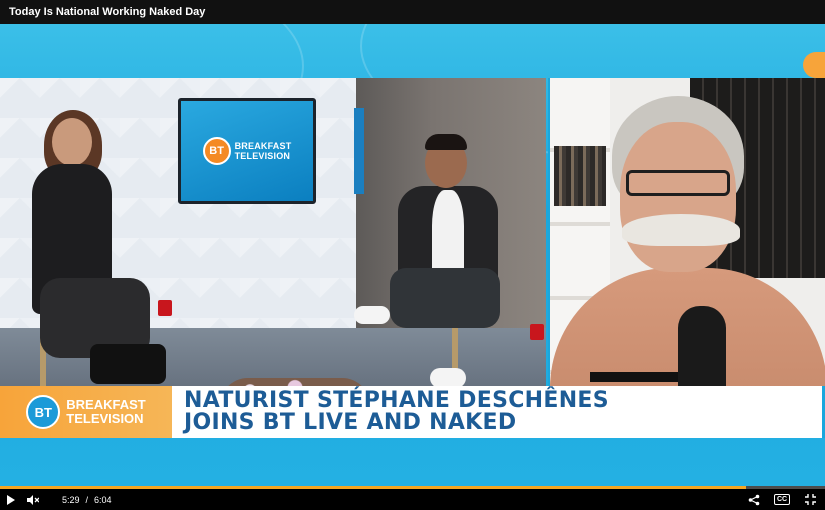  I want to click on right-controls: CC, so click(784, 499).